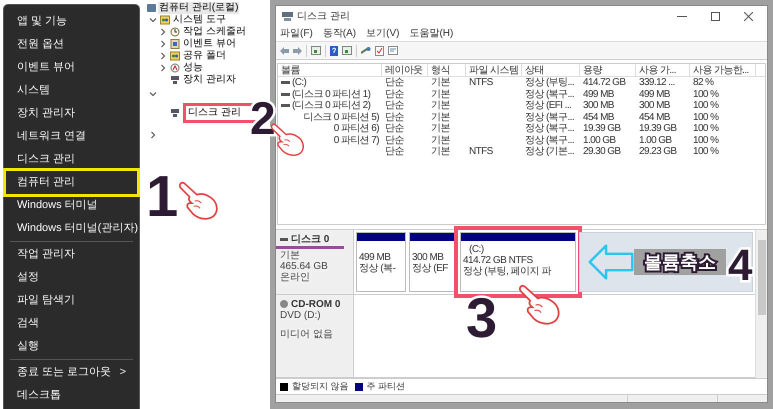 The width and height of the screenshot is (773, 409). What do you see at coordinates (296, 33) in the screenshot?
I see `menu-bar-item: 파일(F)` at bounding box center [296, 33].